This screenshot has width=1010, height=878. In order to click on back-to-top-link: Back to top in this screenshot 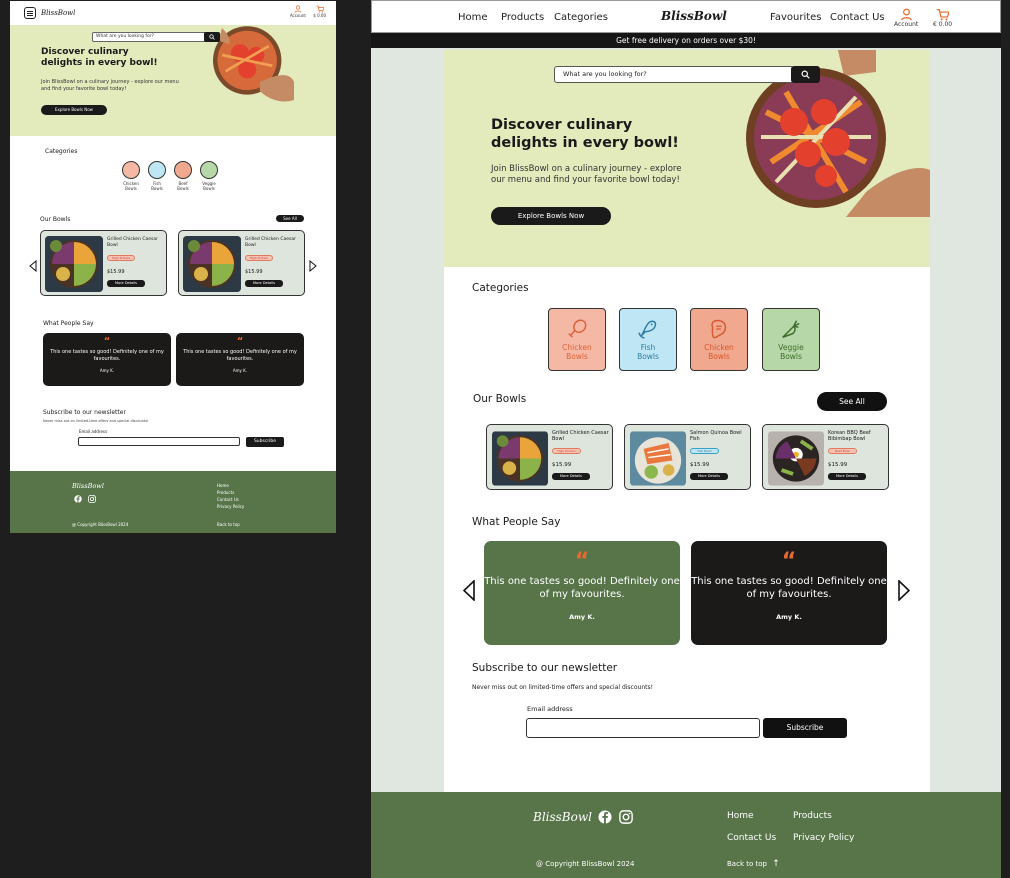, I will do `click(228, 524)`.